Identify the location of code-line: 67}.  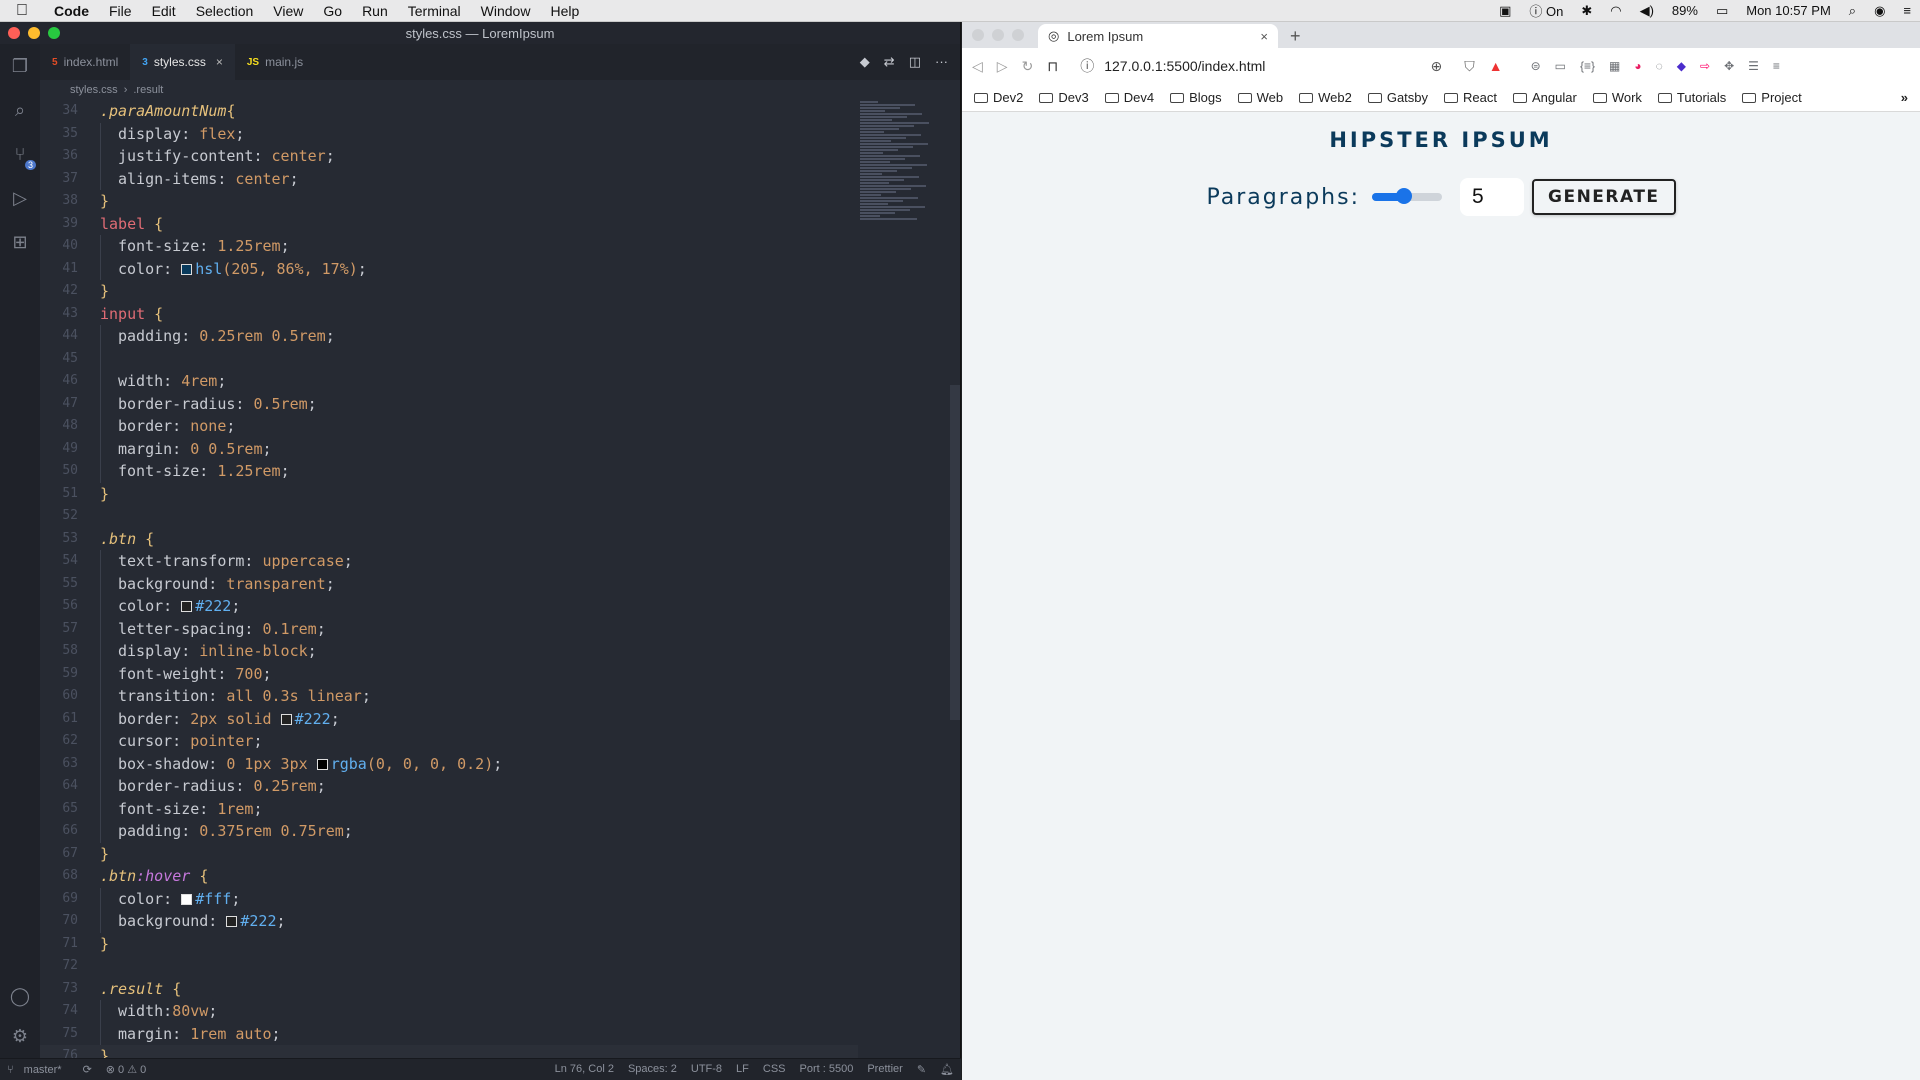
(449, 854).